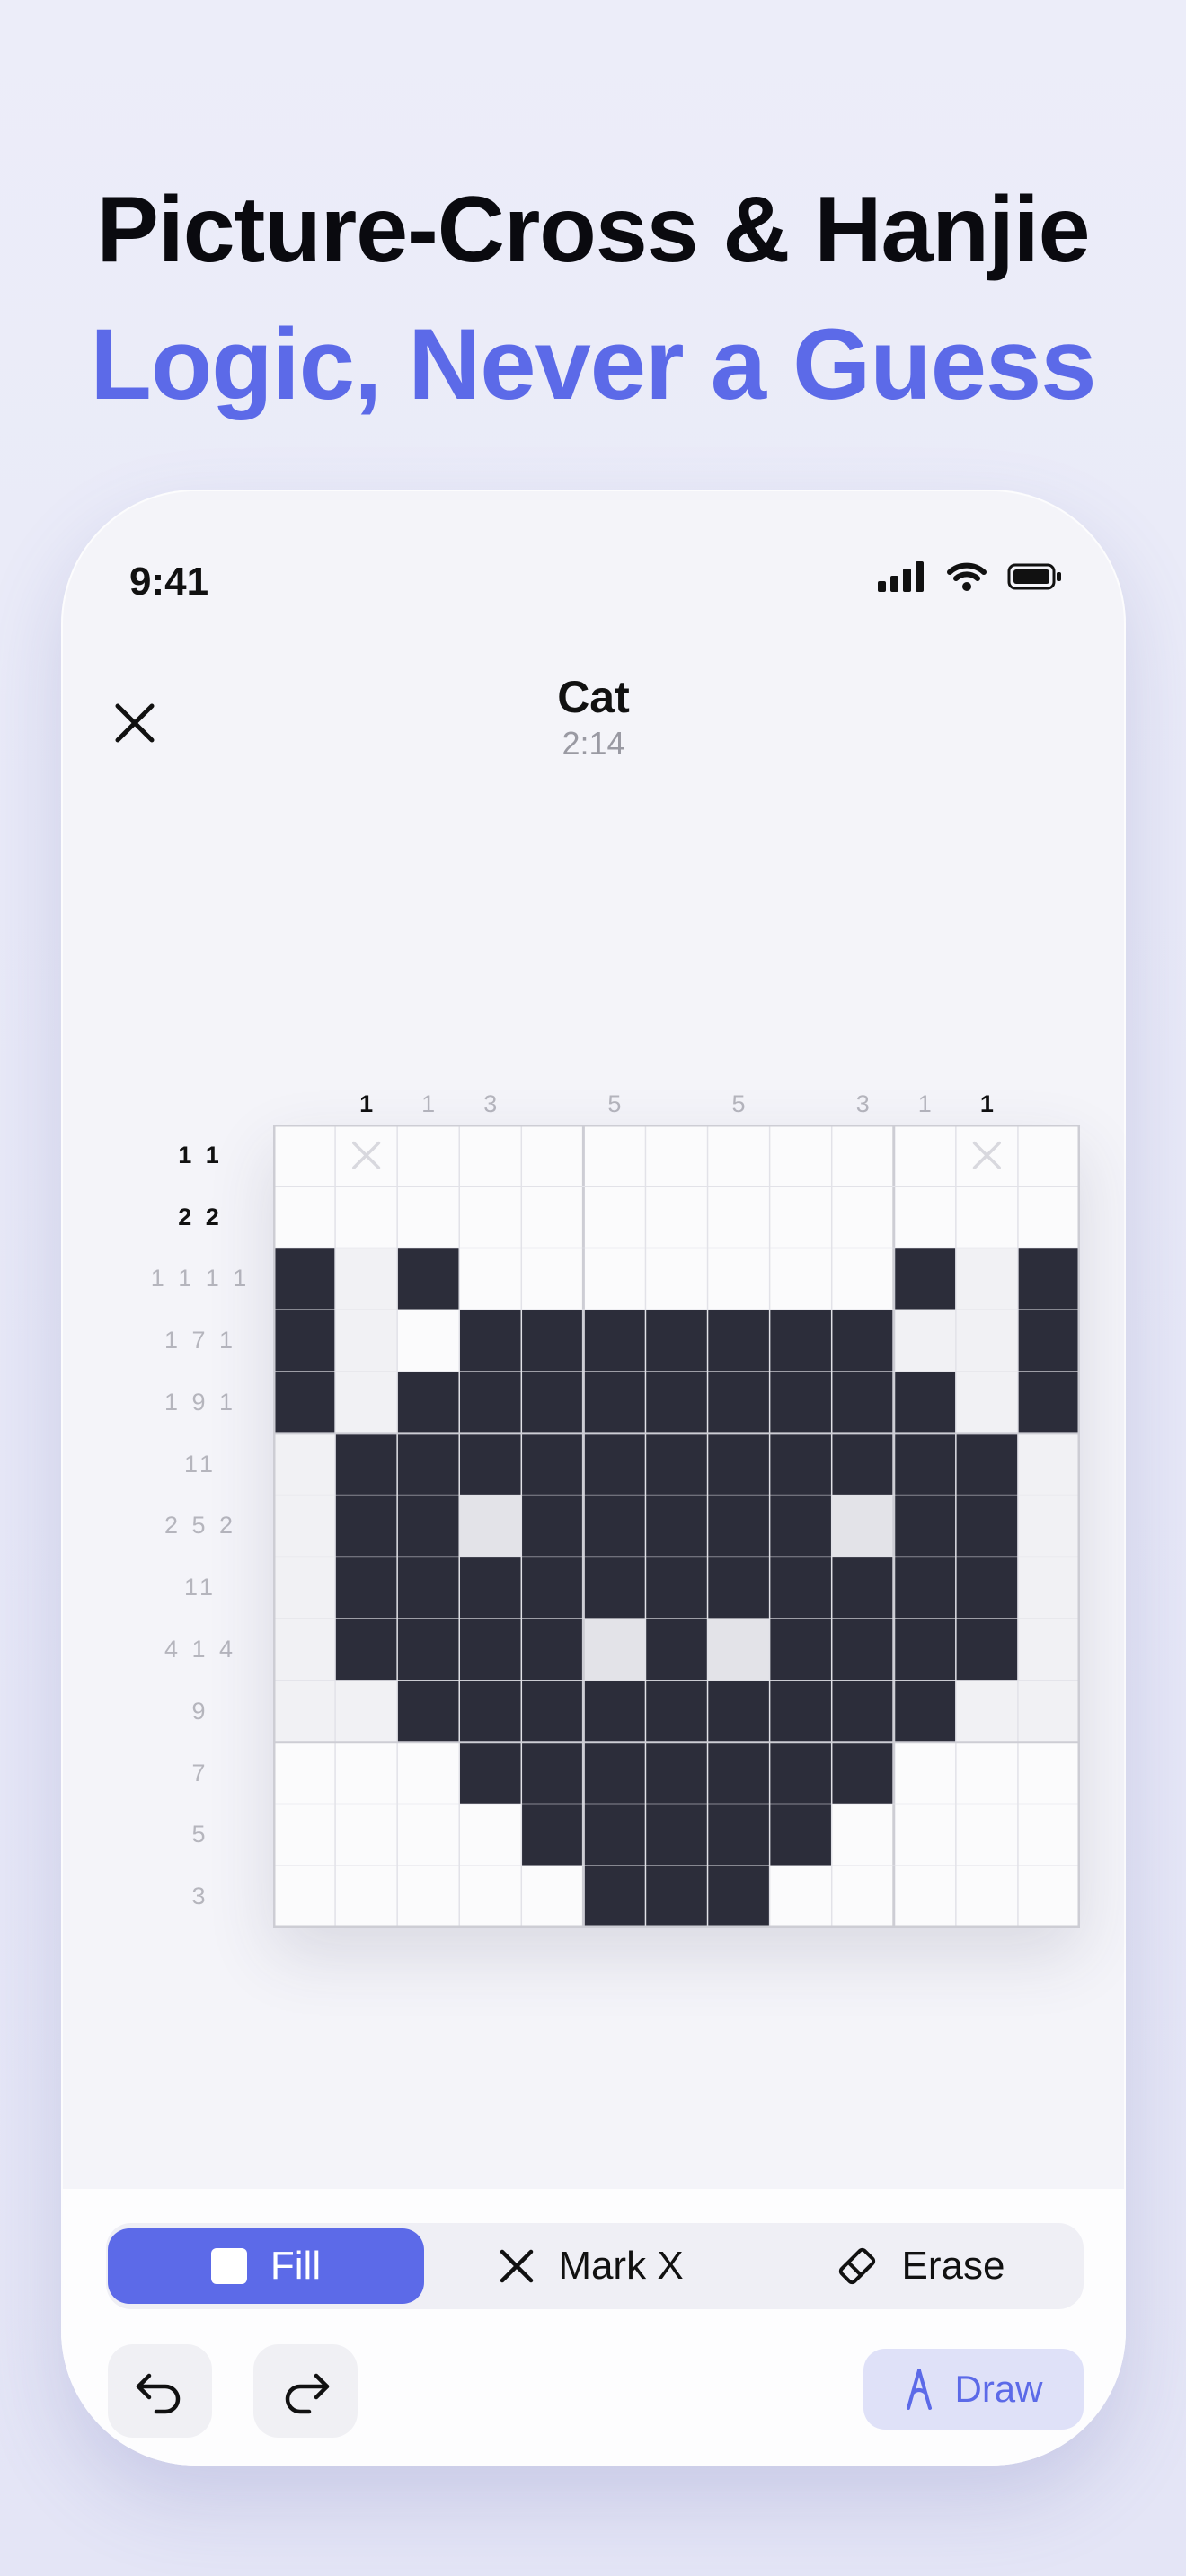  What do you see at coordinates (266, 2266) in the screenshot?
I see `fill-mode-button: Fill` at bounding box center [266, 2266].